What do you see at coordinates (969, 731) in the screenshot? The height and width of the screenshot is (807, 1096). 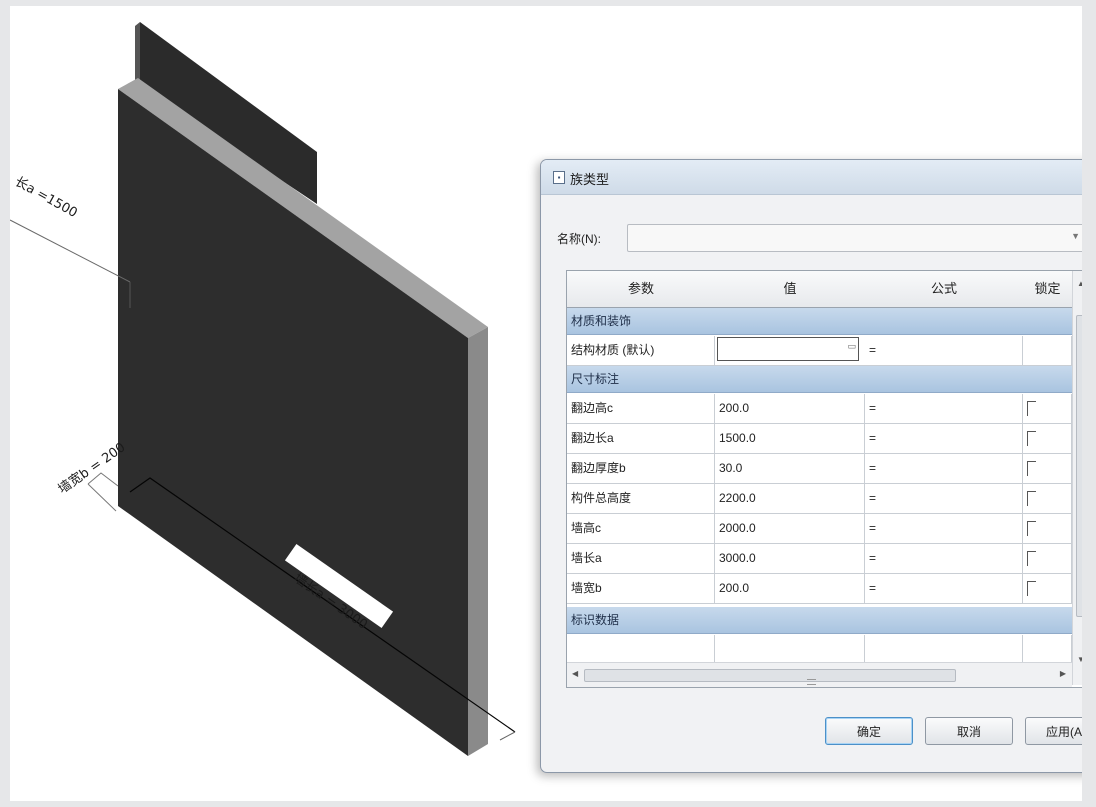 I see `cancel-button: 取消` at bounding box center [969, 731].